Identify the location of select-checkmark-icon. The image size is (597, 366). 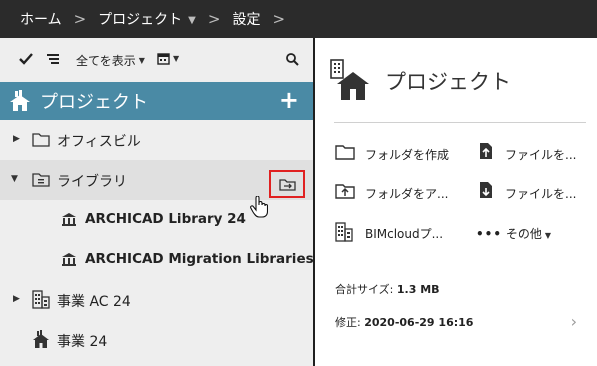
(26, 59).